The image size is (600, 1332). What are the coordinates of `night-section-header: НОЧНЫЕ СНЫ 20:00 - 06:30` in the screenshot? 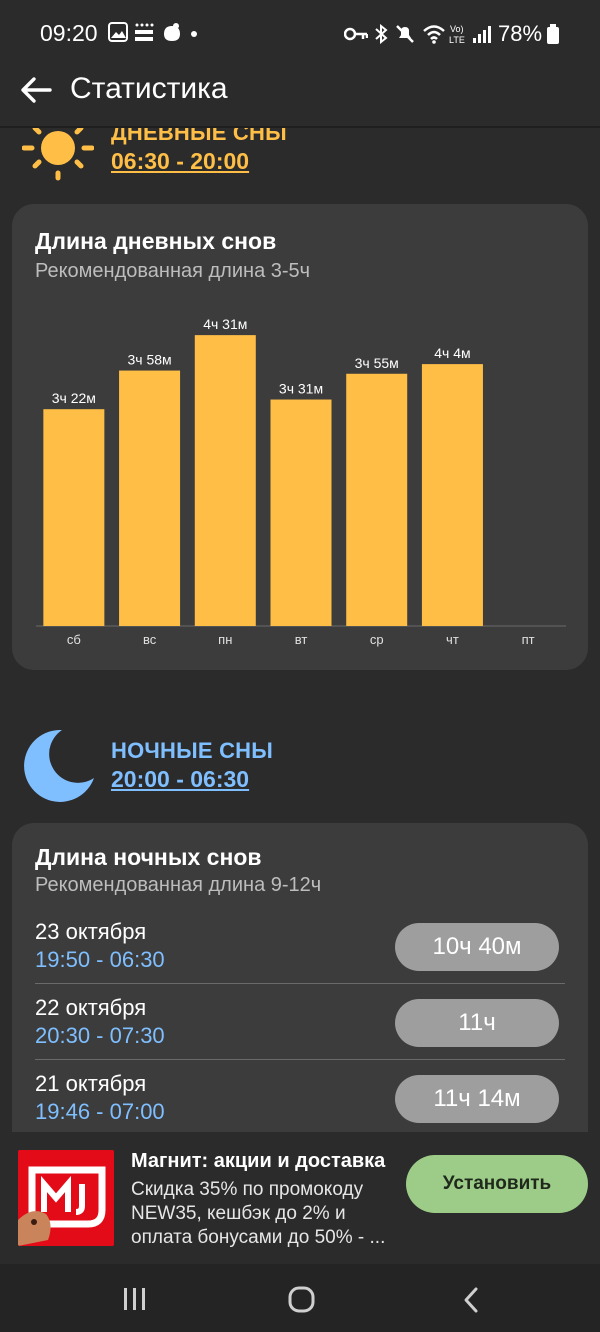 It's located at (300, 766).